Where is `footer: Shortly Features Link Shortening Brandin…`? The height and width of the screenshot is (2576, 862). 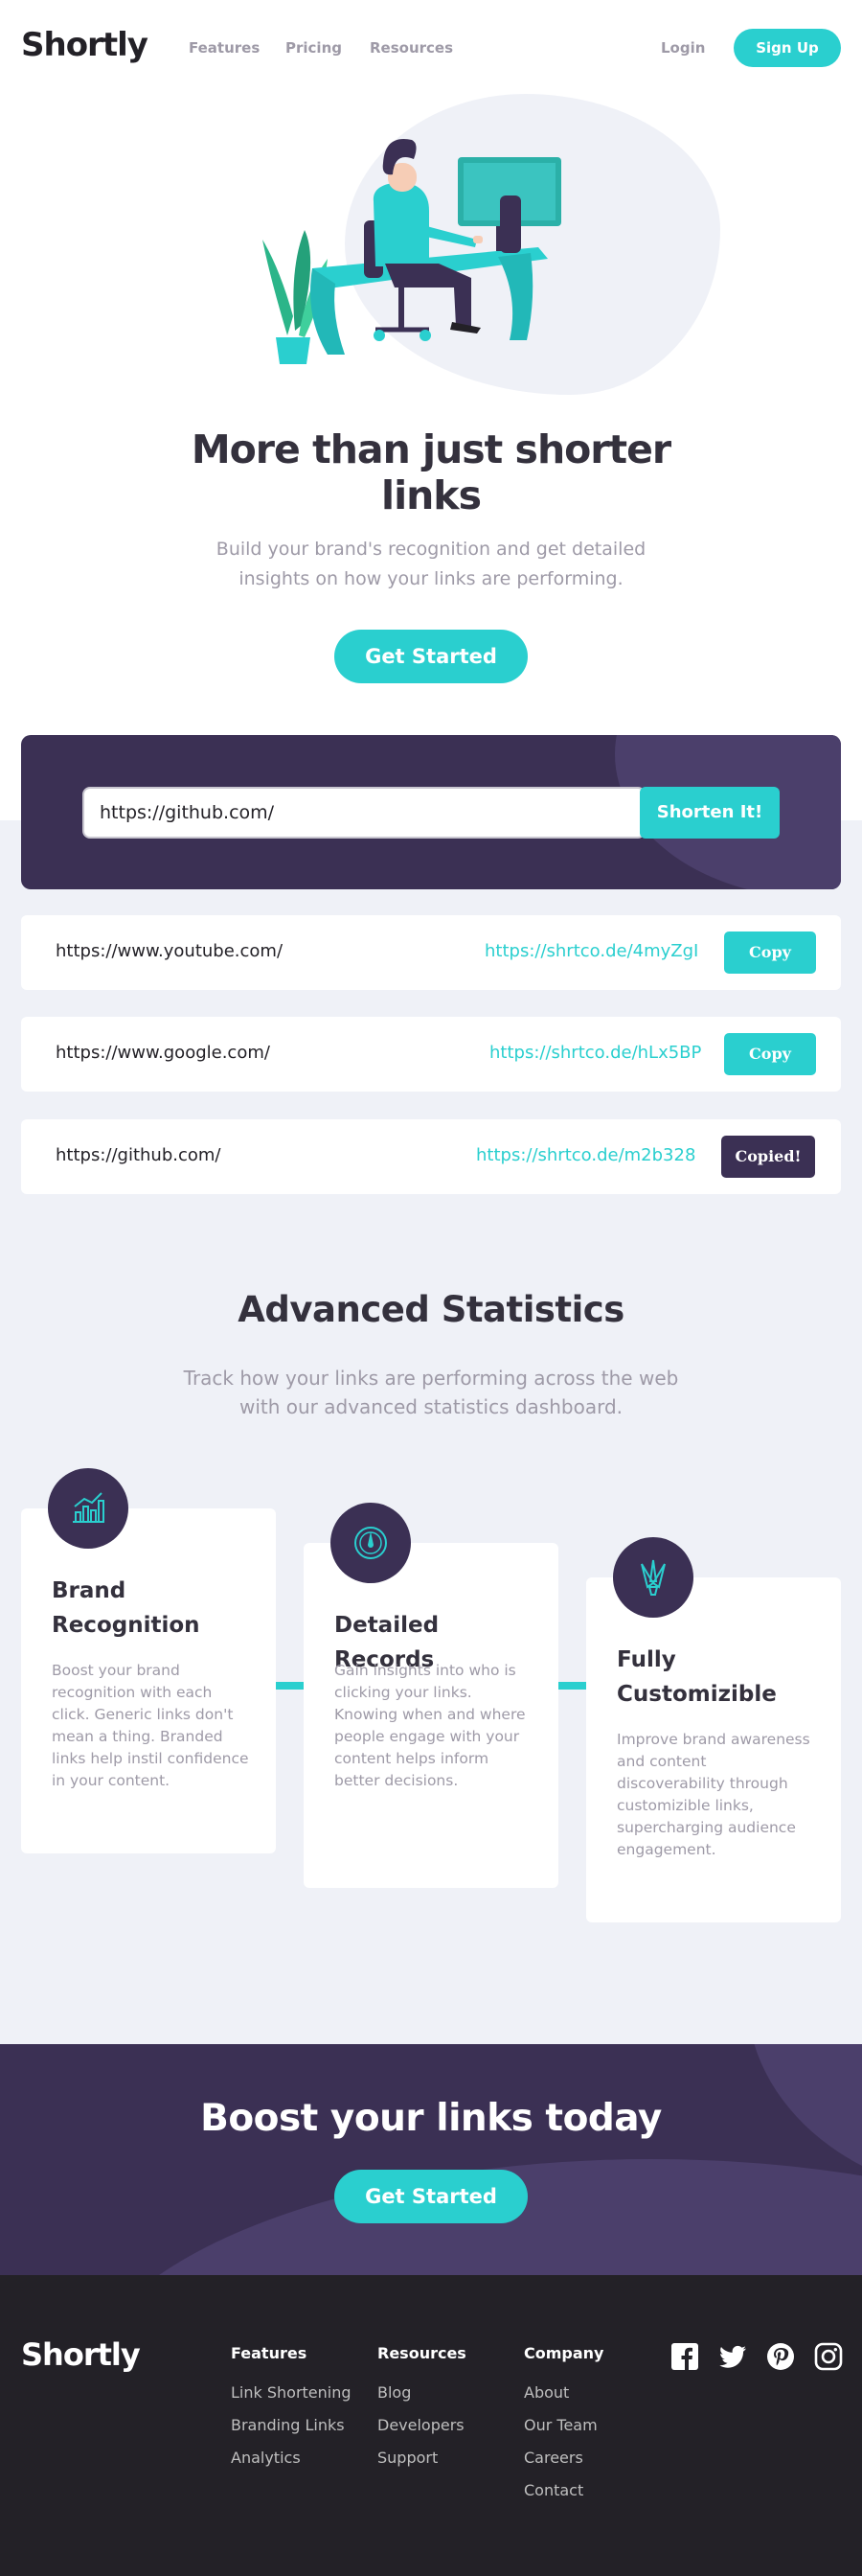
footer: Shortly Features Link Shortening Brandin… is located at coordinates (431, 2425).